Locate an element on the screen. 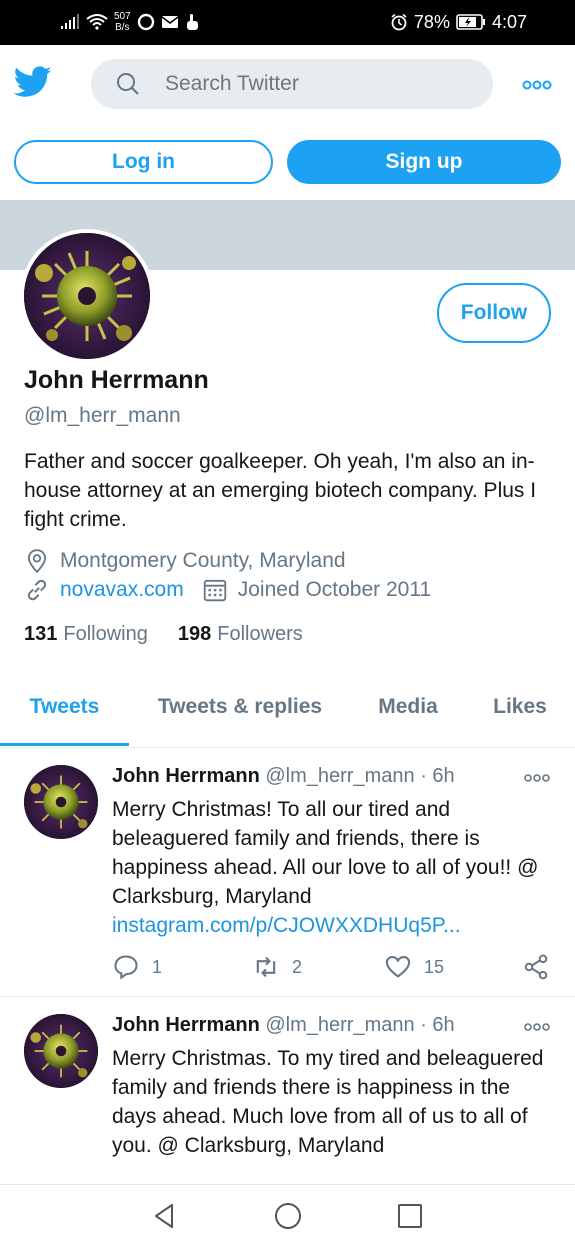  profile-tabs: Tweets Tweets & replies Media Likes is located at coordinates (287, 714).